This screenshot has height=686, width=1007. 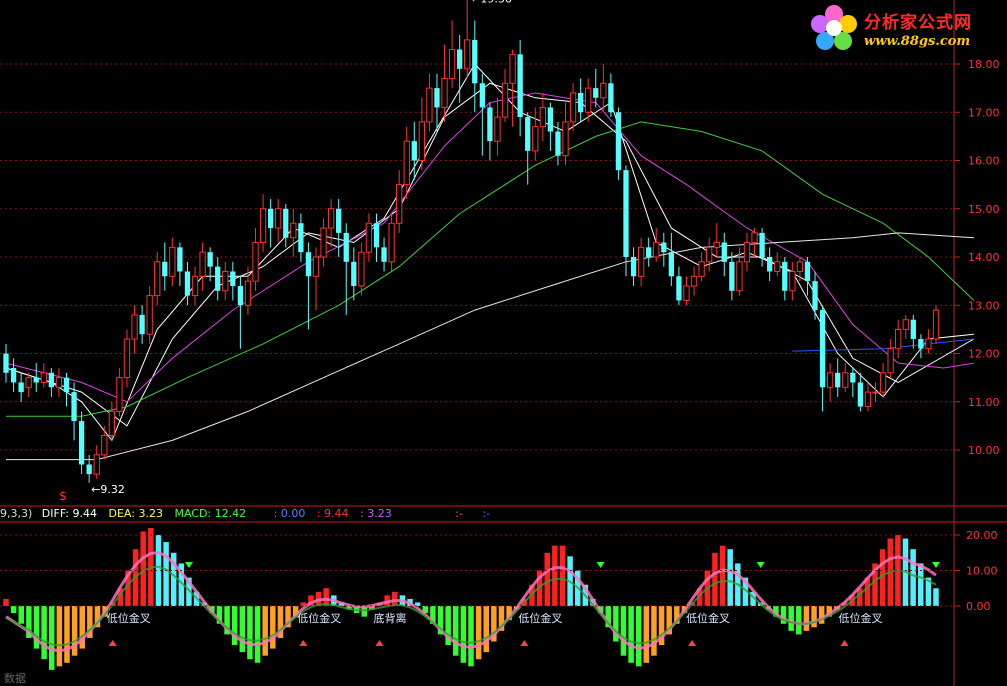 What do you see at coordinates (108, 489) in the screenshot?
I see `low-annotation: ←9.32` at bounding box center [108, 489].